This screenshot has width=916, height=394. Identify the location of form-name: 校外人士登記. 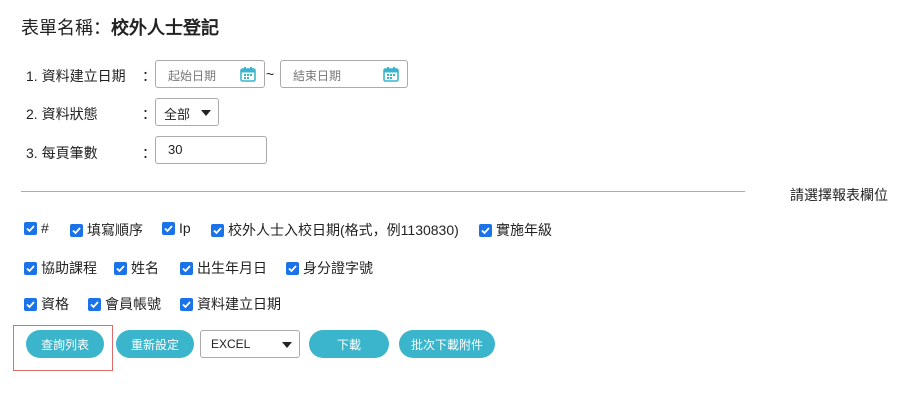
(165, 28).